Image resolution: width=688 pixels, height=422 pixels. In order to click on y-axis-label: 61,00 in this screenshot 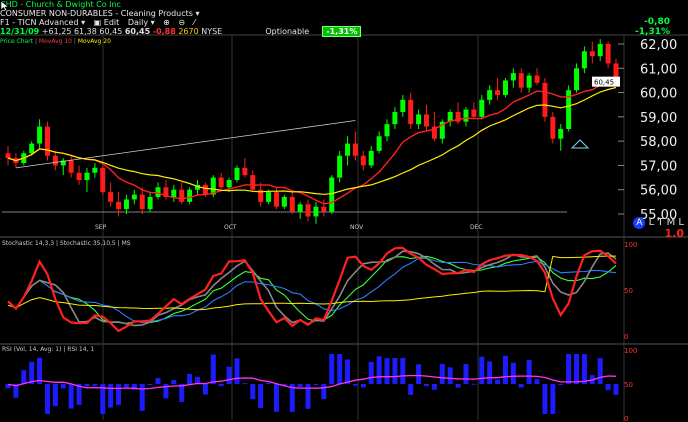, I will do `click(658, 69)`.